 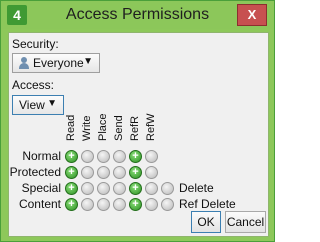 I want to click on access-label: Access:, so click(x=33, y=85).